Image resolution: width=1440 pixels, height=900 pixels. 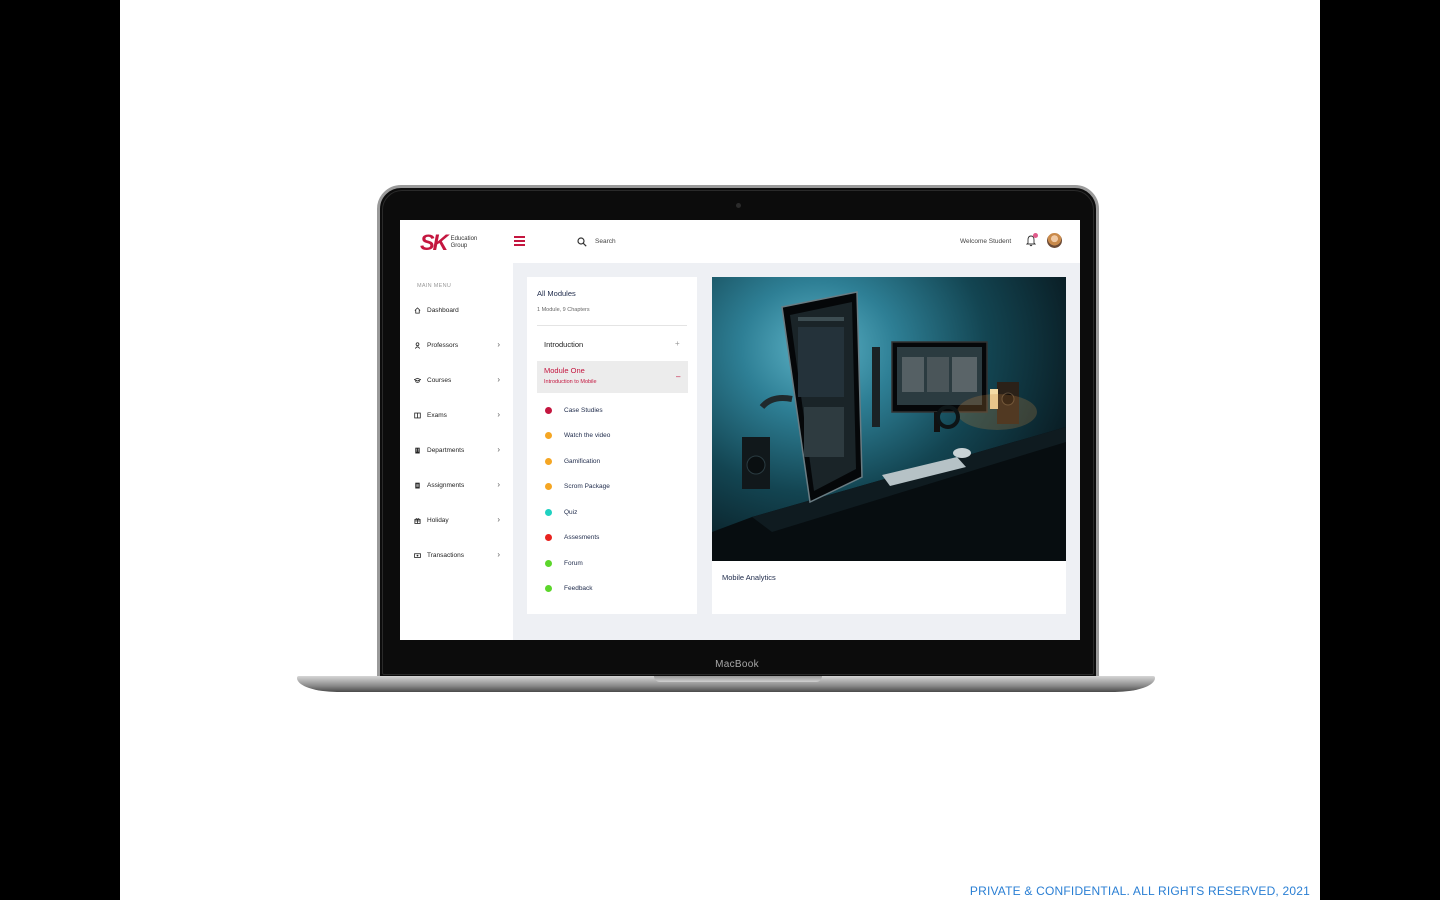 I want to click on sidebar-item-professors: Professors ›, so click(x=457, y=345).